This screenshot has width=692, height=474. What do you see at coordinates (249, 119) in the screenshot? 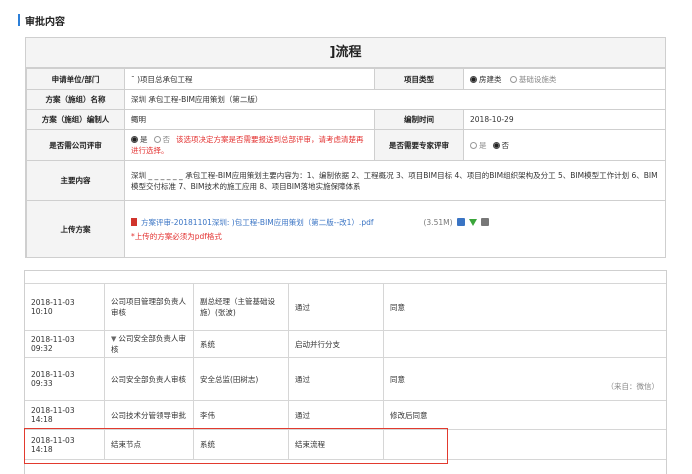
I see `author-value: 鲰明` at bounding box center [249, 119].